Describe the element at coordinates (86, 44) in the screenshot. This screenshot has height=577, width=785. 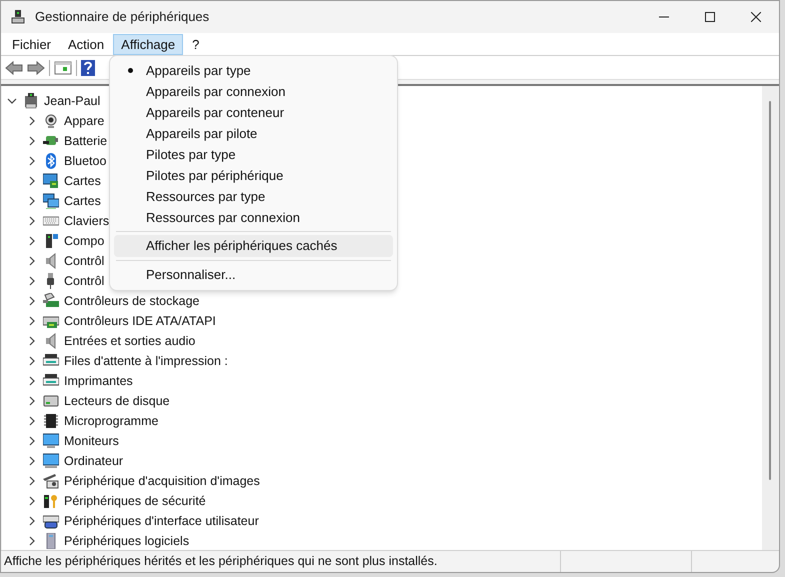
I see `menu-item: Action` at that location.